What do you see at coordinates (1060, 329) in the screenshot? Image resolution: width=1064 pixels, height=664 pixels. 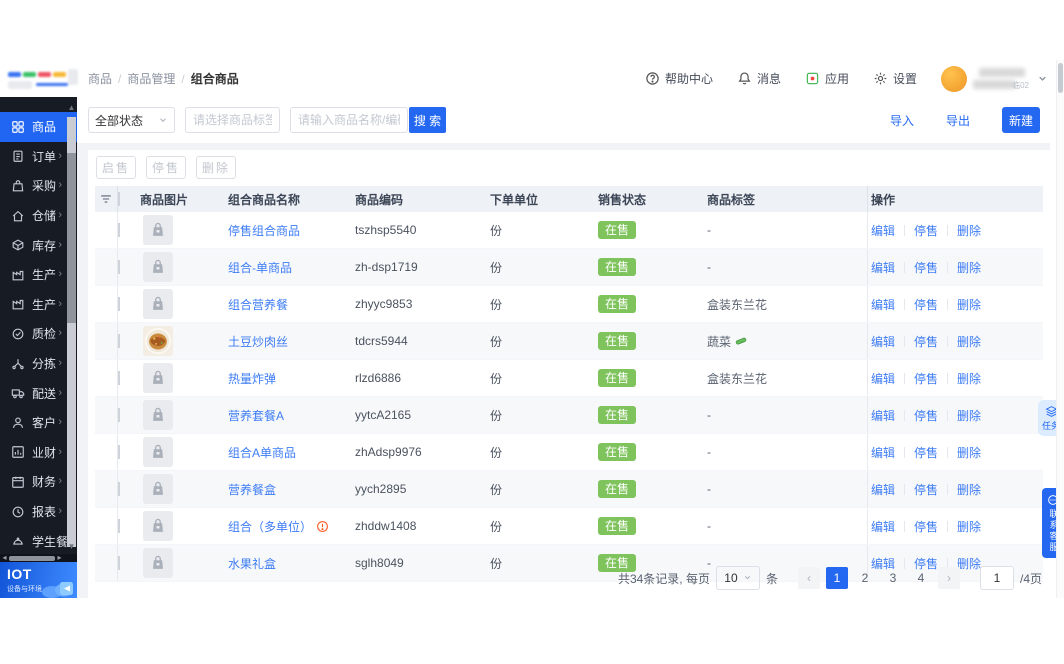 I see `main-vertical-scrollbar` at bounding box center [1060, 329].